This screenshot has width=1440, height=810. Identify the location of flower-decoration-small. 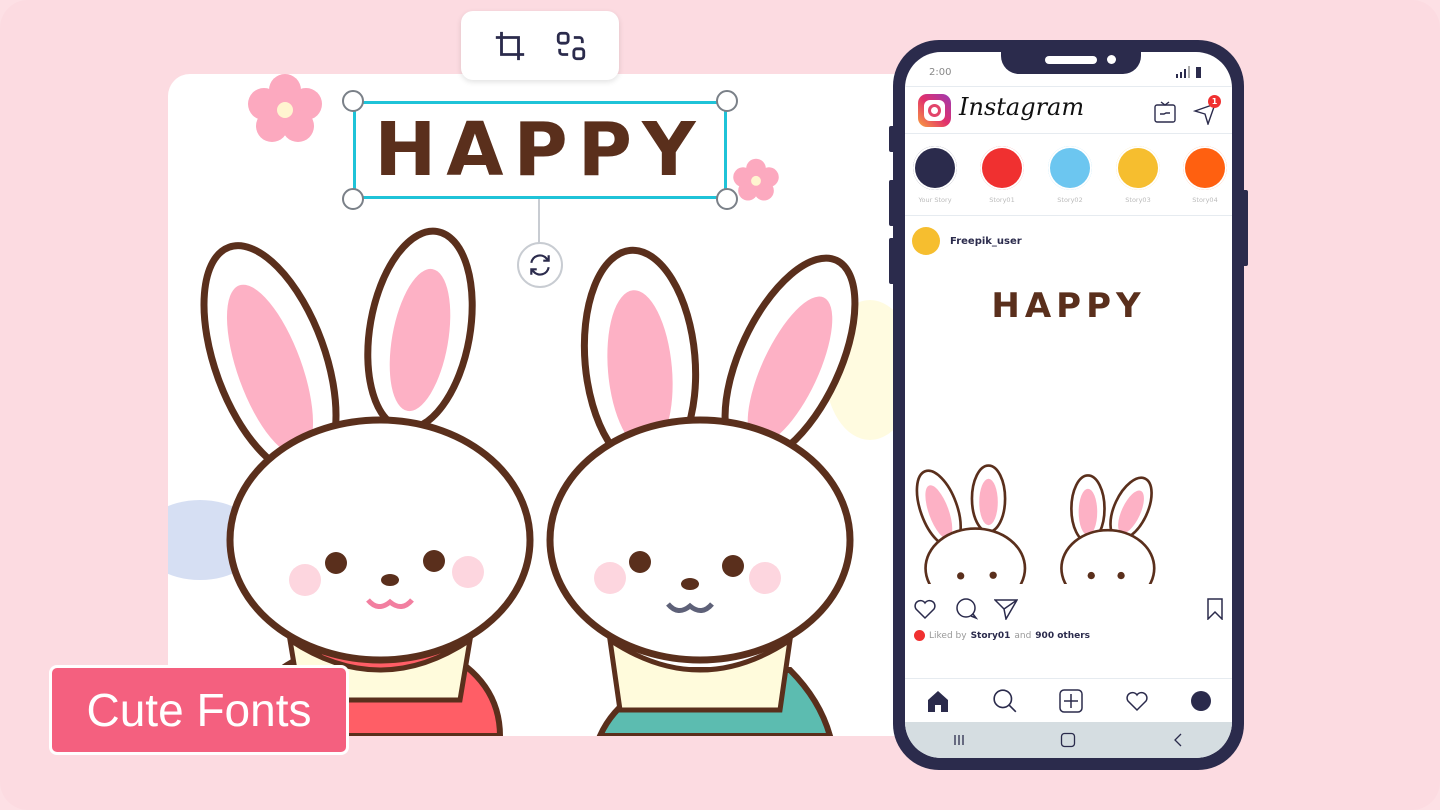
(756, 179).